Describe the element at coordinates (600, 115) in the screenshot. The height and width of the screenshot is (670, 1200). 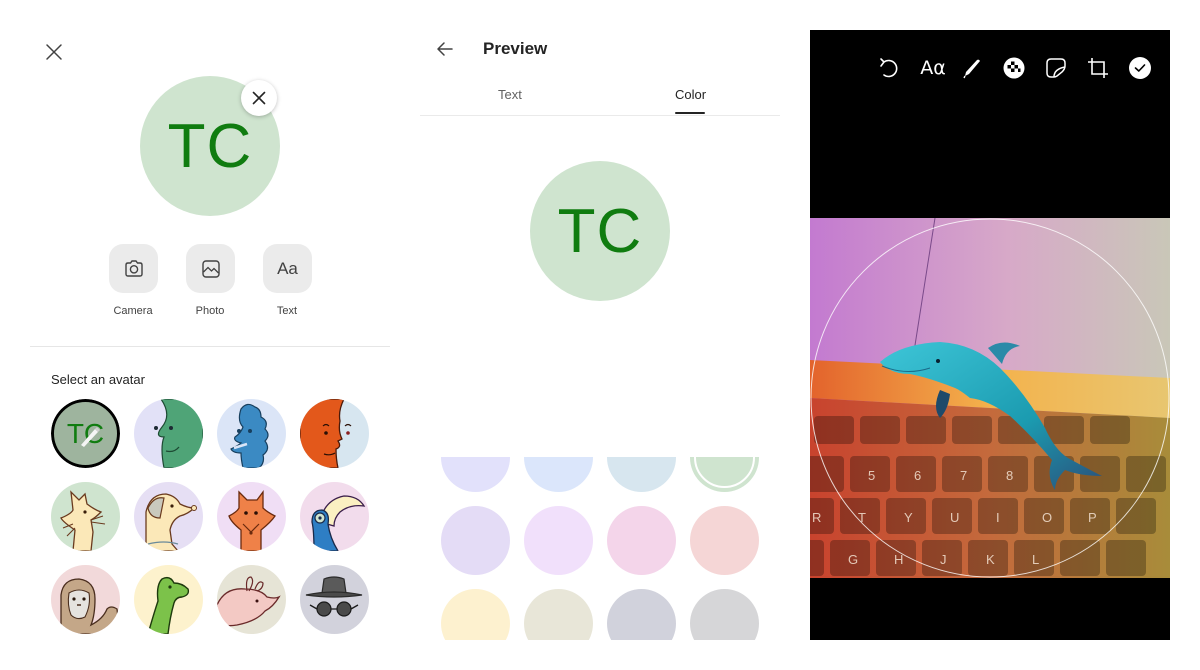
I see `tab-divider` at that location.